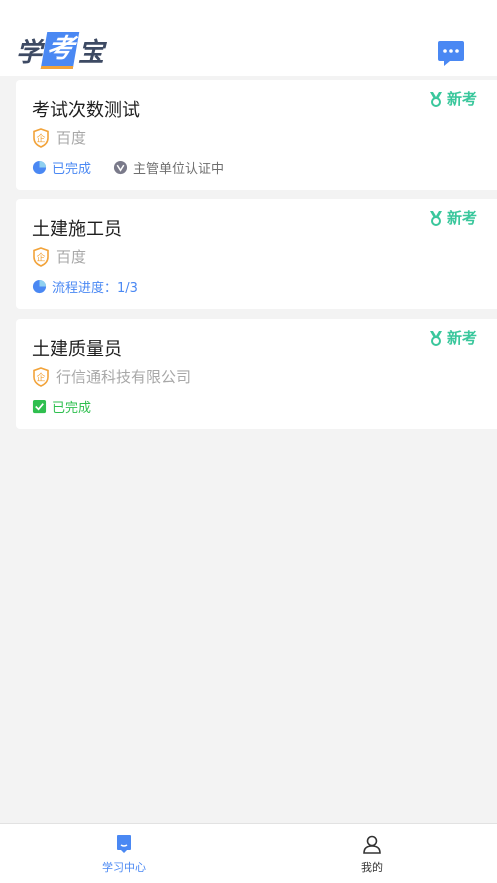  I want to click on exam-title: 考试次数测试, so click(86, 110).